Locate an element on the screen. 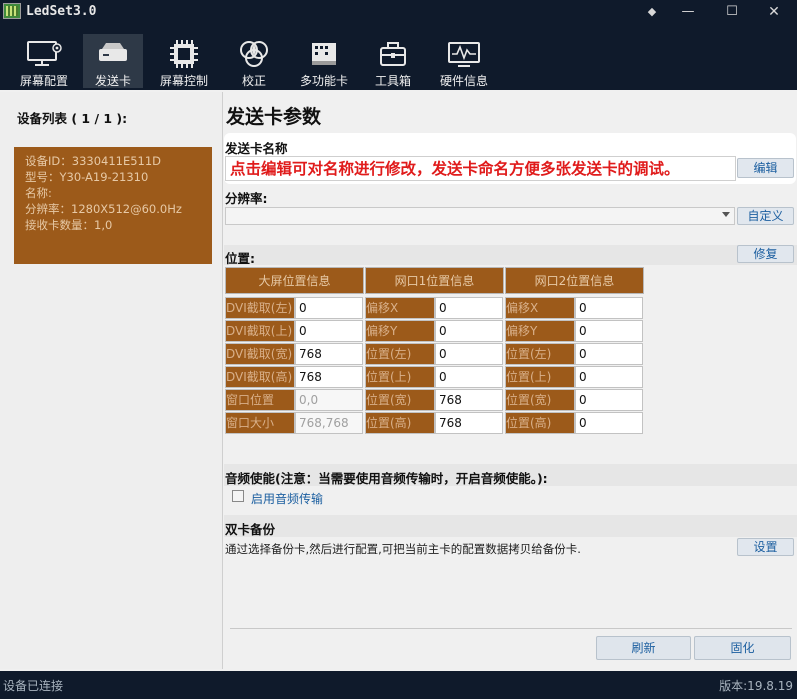  column-header-port2: 网口2位置信息 is located at coordinates (574, 280).